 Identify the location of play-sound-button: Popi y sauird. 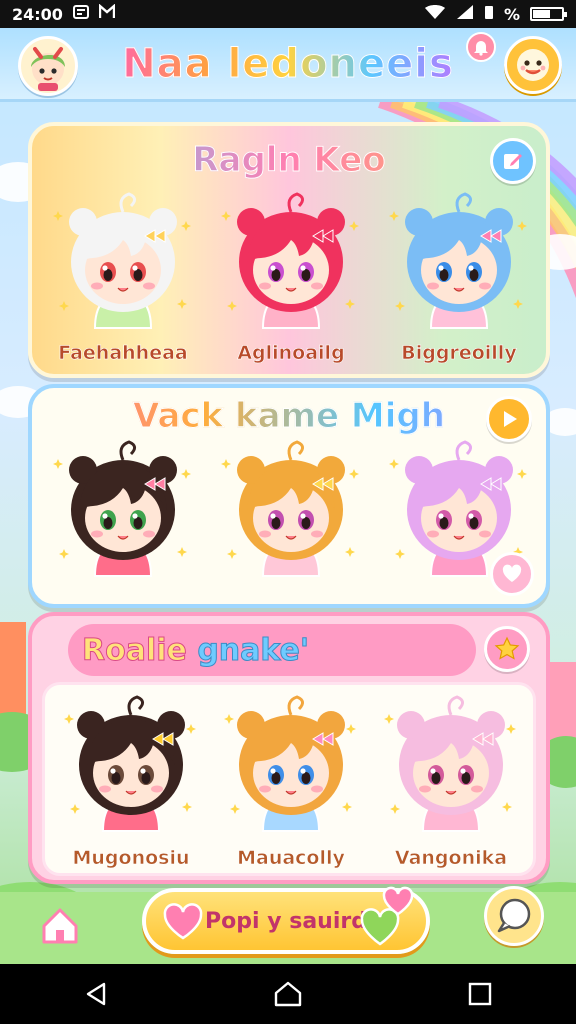
(286, 920).